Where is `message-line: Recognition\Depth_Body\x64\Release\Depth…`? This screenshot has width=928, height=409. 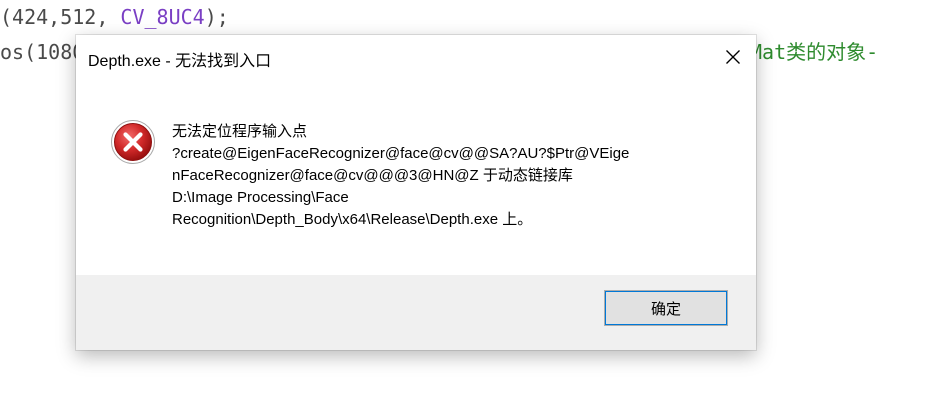 message-line: Recognition\Depth_Body\x64\Release\Depth… is located at coordinates (352, 219).